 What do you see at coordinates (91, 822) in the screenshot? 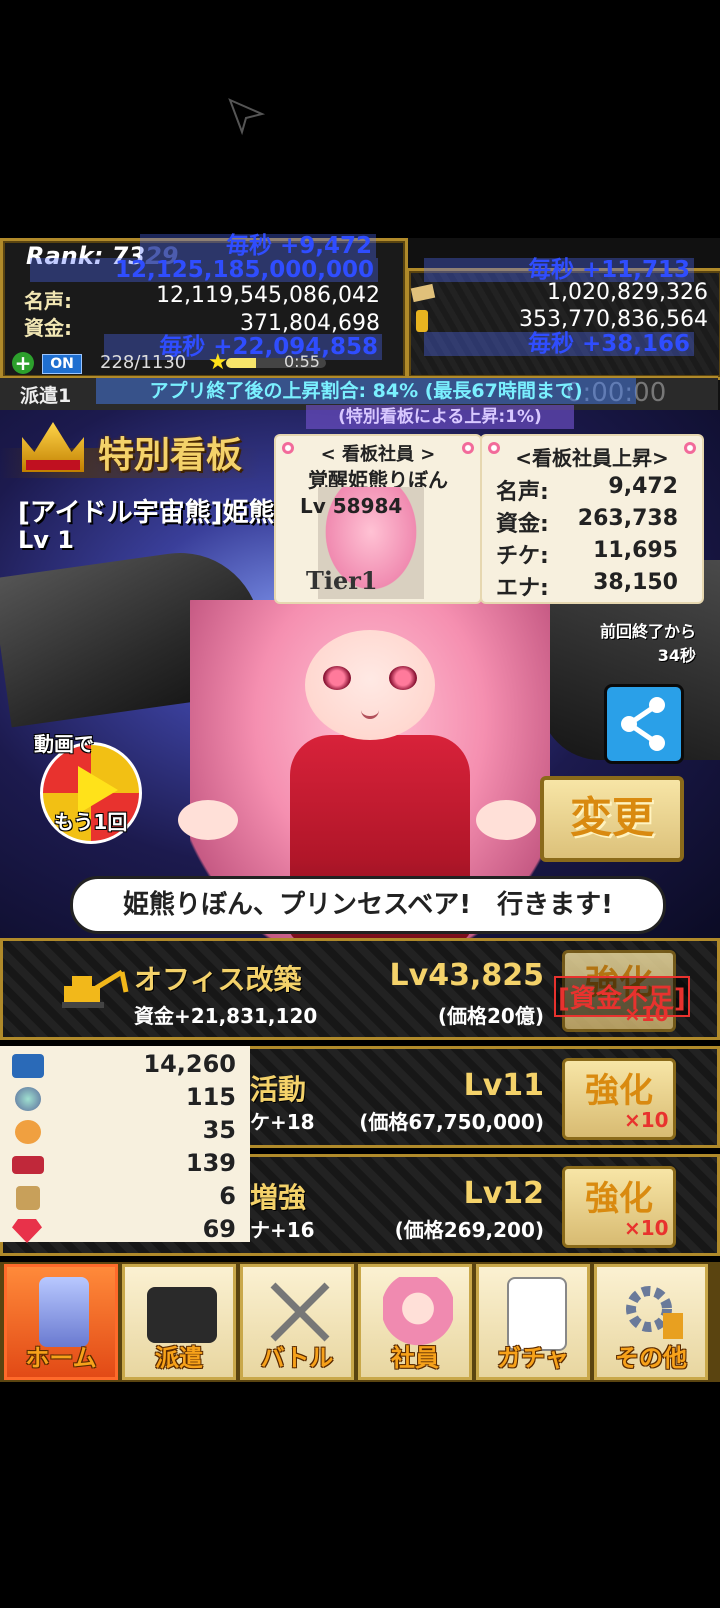
I see `video-retry-label-bottom: もう1回` at bounding box center [91, 822].